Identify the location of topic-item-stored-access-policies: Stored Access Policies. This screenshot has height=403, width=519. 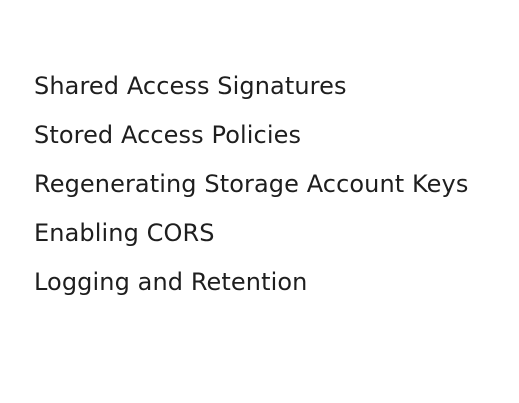
(168, 135).